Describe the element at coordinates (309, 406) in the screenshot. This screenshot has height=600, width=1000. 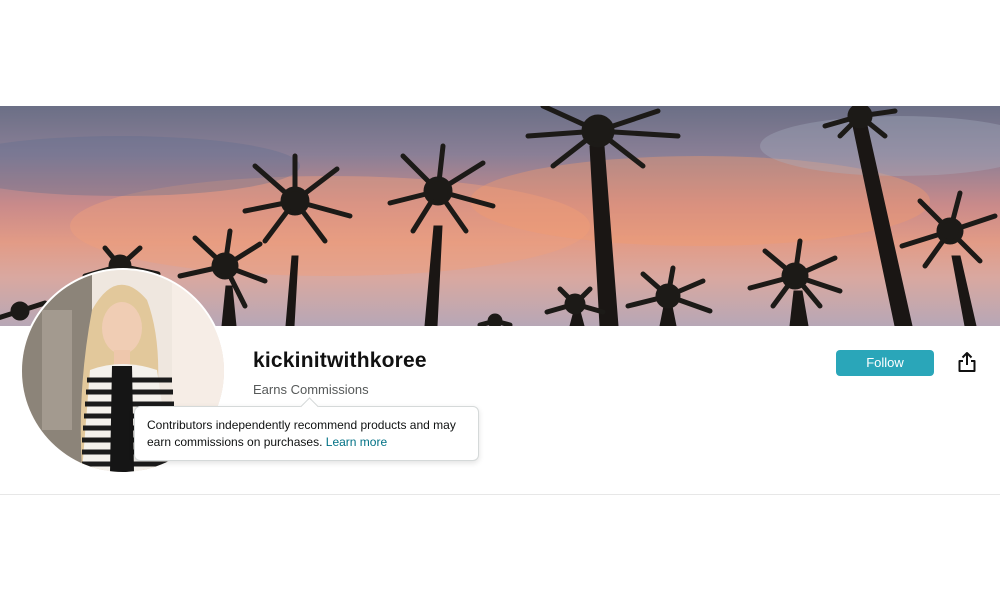
I see `tooltip-arrow` at that location.